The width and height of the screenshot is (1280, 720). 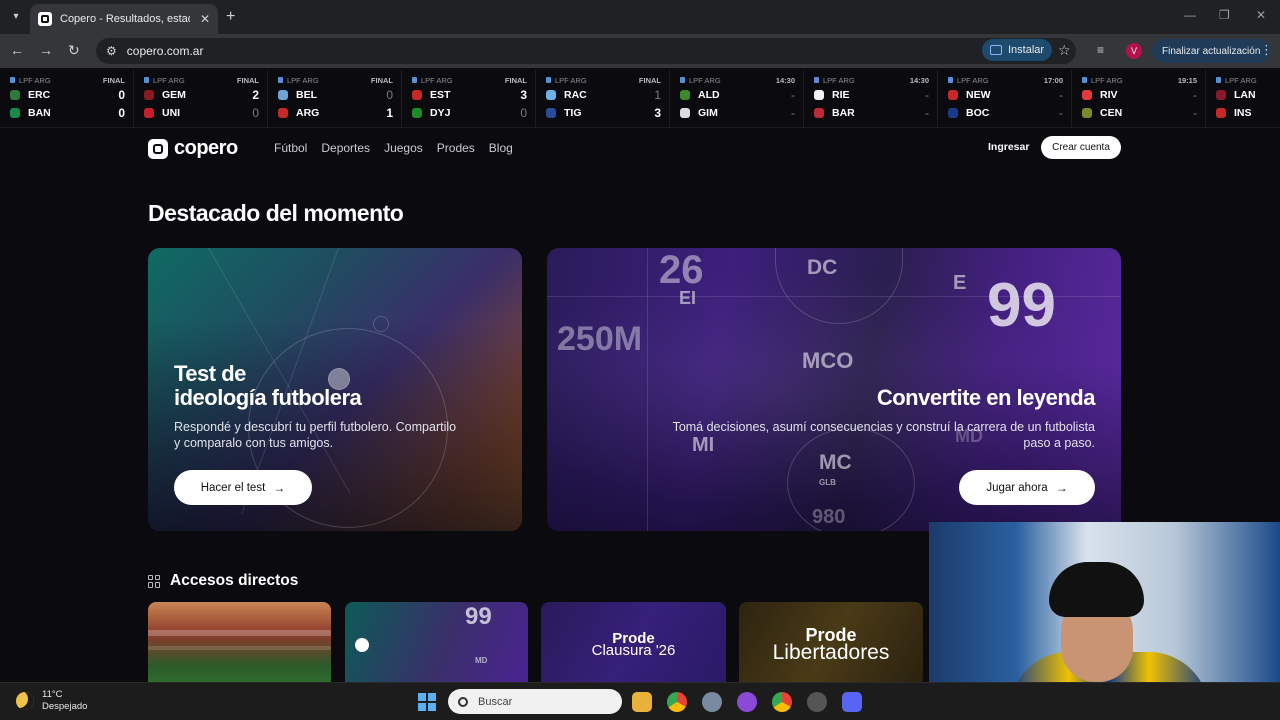 What do you see at coordinates (677, 702) in the screenshot?
I see `chrome-icon` at bounding box center [677, 702].